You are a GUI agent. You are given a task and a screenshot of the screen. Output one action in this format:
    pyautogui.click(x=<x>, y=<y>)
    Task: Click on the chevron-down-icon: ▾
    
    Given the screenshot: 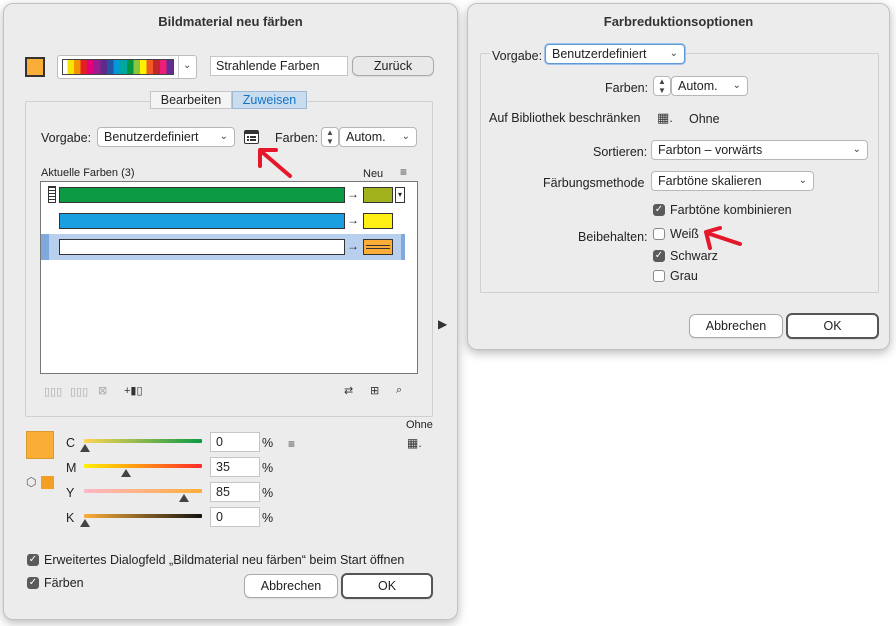 What is the action you would take?
    pyautogui.click(x=400, y=195)
    